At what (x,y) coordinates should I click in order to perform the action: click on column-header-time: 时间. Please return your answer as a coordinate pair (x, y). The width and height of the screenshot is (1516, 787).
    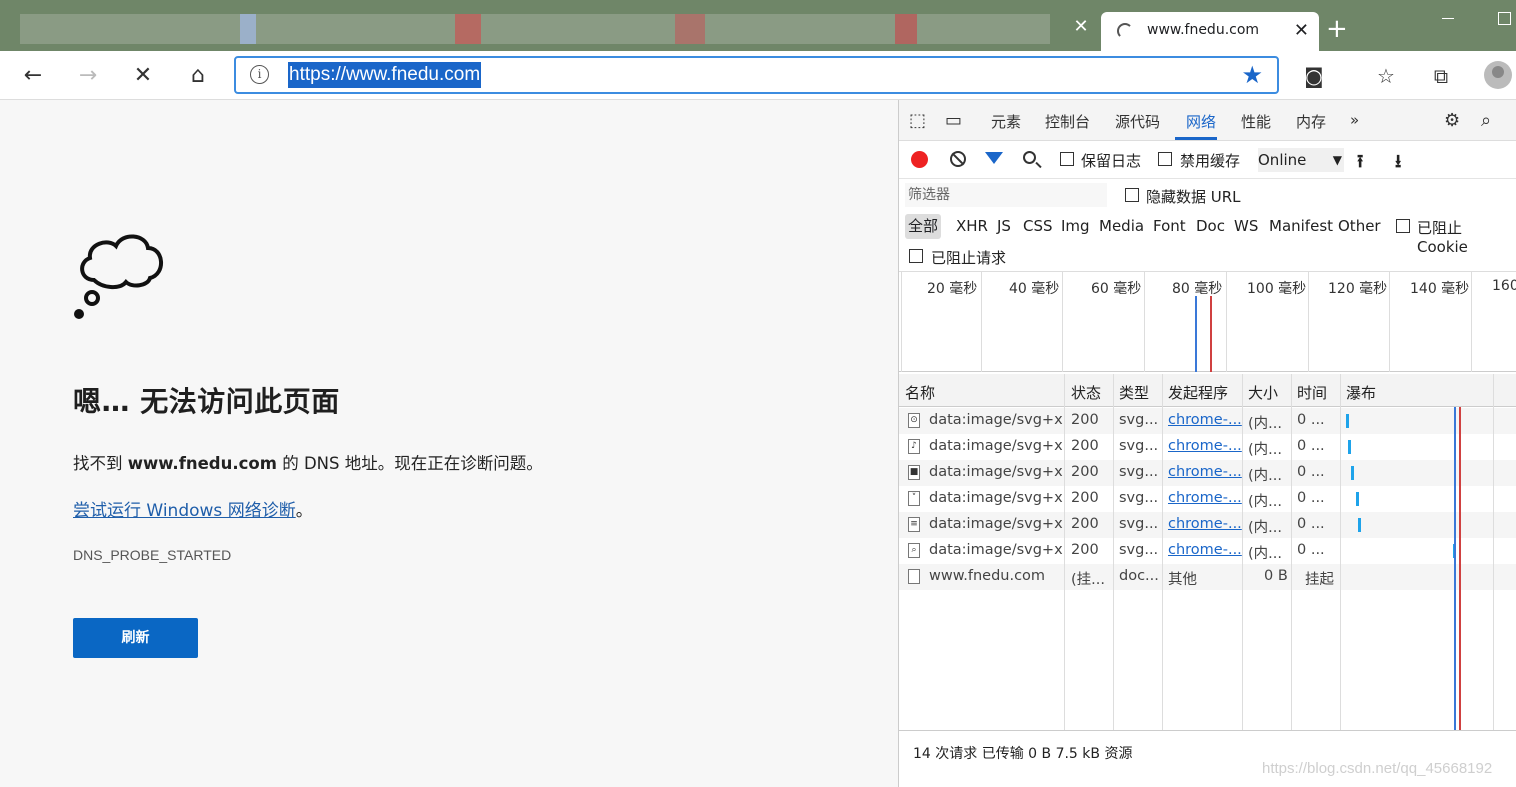
    Looking at the image, I should click on (1312, 392).